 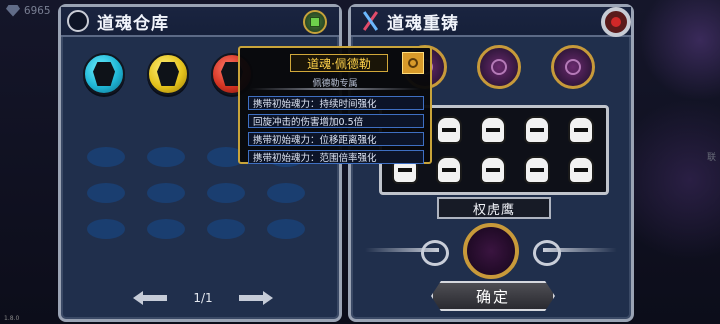 I want to click on soul-orb-row, so click(x=168, y=74).